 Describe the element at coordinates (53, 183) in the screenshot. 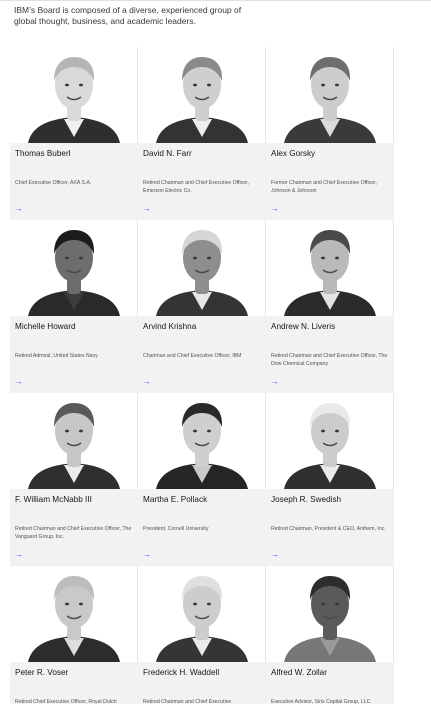

I see `member-role: Chief Executive Officer, AXA S.A.` at that location.